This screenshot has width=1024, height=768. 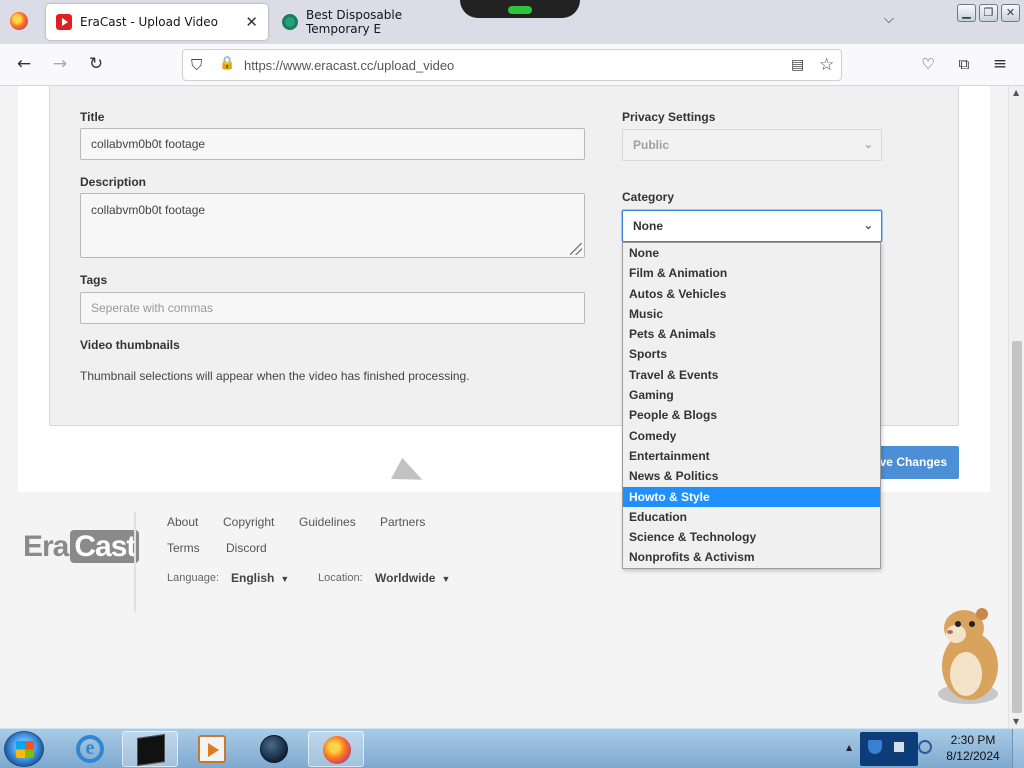 What do you see at coordinates (849, 747) in the screenshot?
I see `show-hidden-icons-icon: ▲` at bounding box center [849, 747].